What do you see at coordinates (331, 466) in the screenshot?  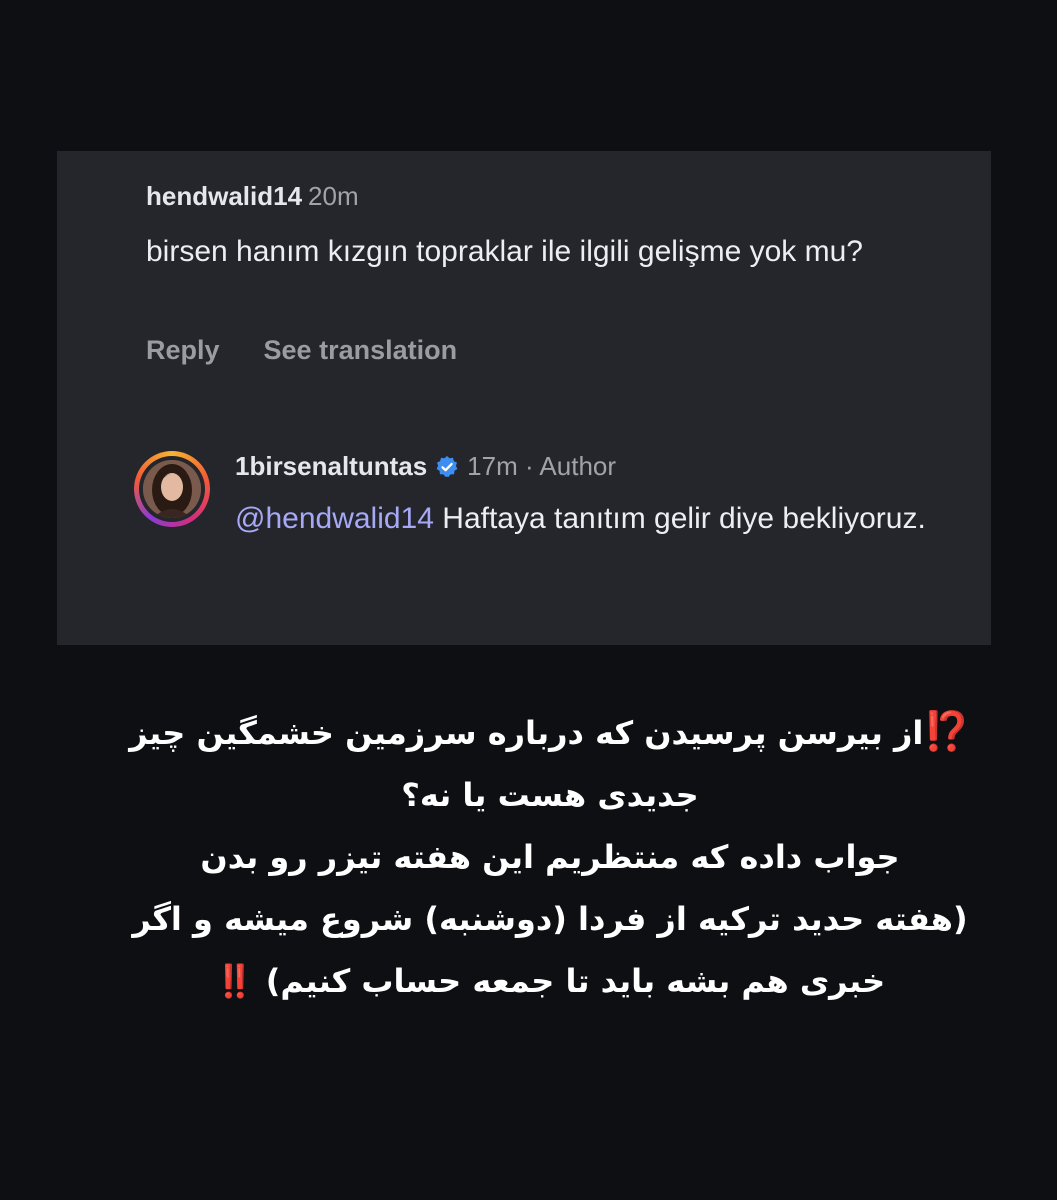 I see `reply-username: 1birsenaltuntas` at bounding box center [331, 466].